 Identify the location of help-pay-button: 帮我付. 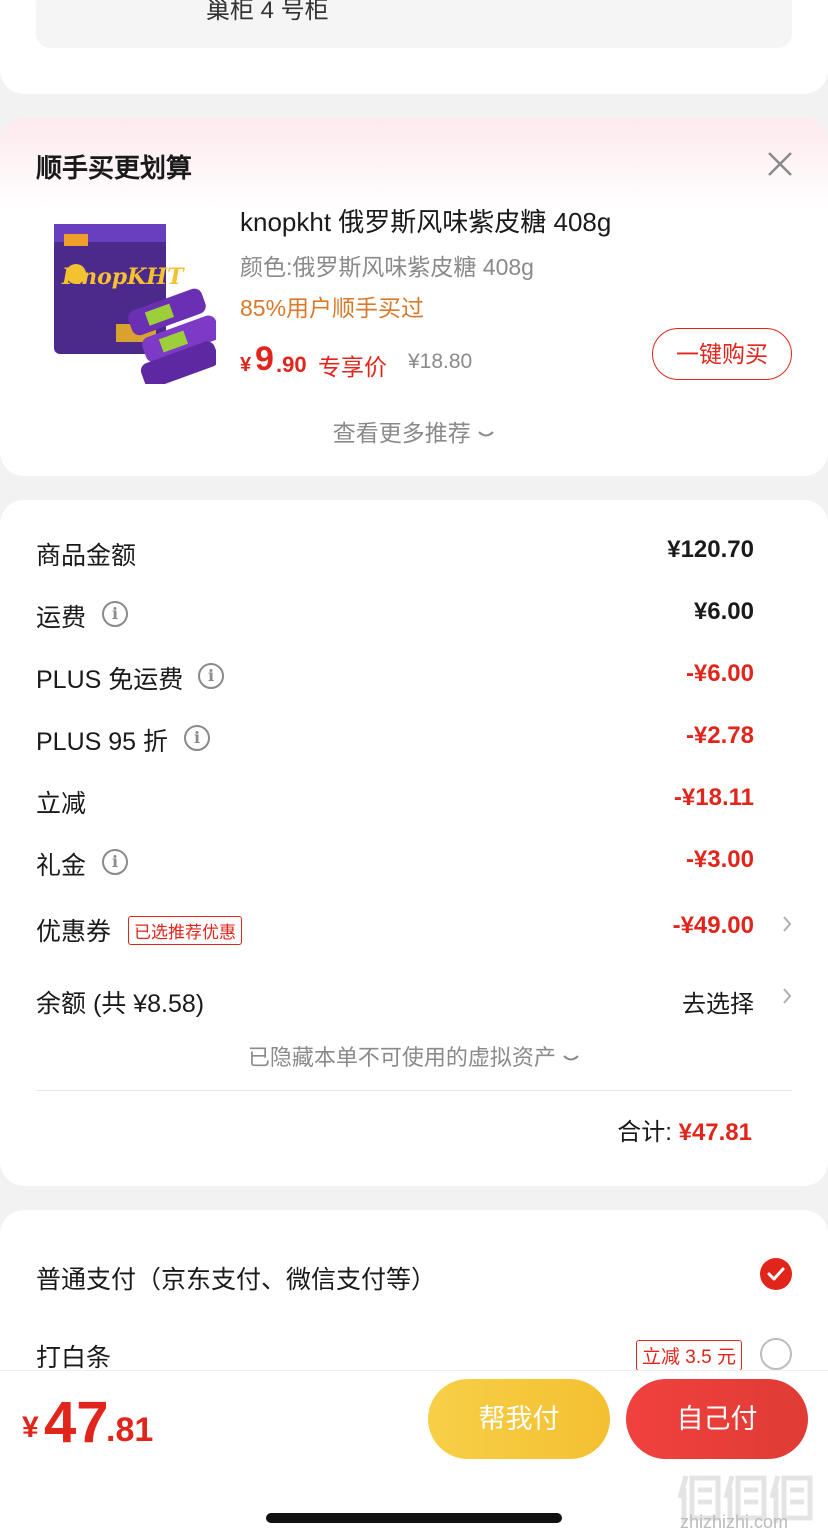
(519, 1419).